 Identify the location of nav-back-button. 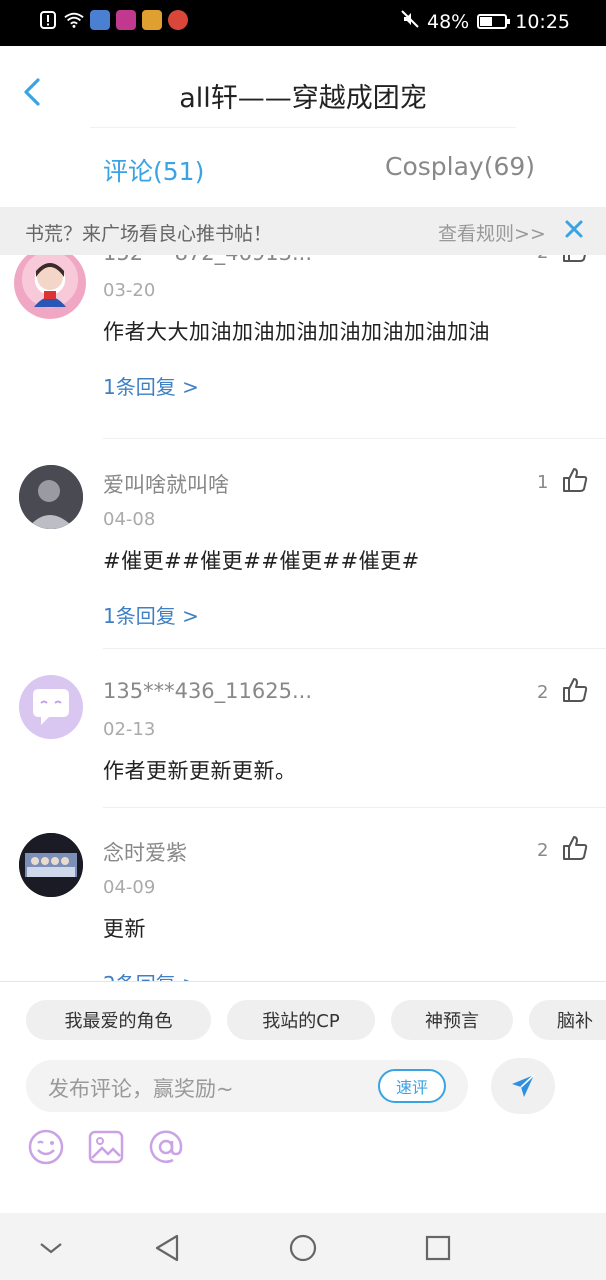
(168, 1248).